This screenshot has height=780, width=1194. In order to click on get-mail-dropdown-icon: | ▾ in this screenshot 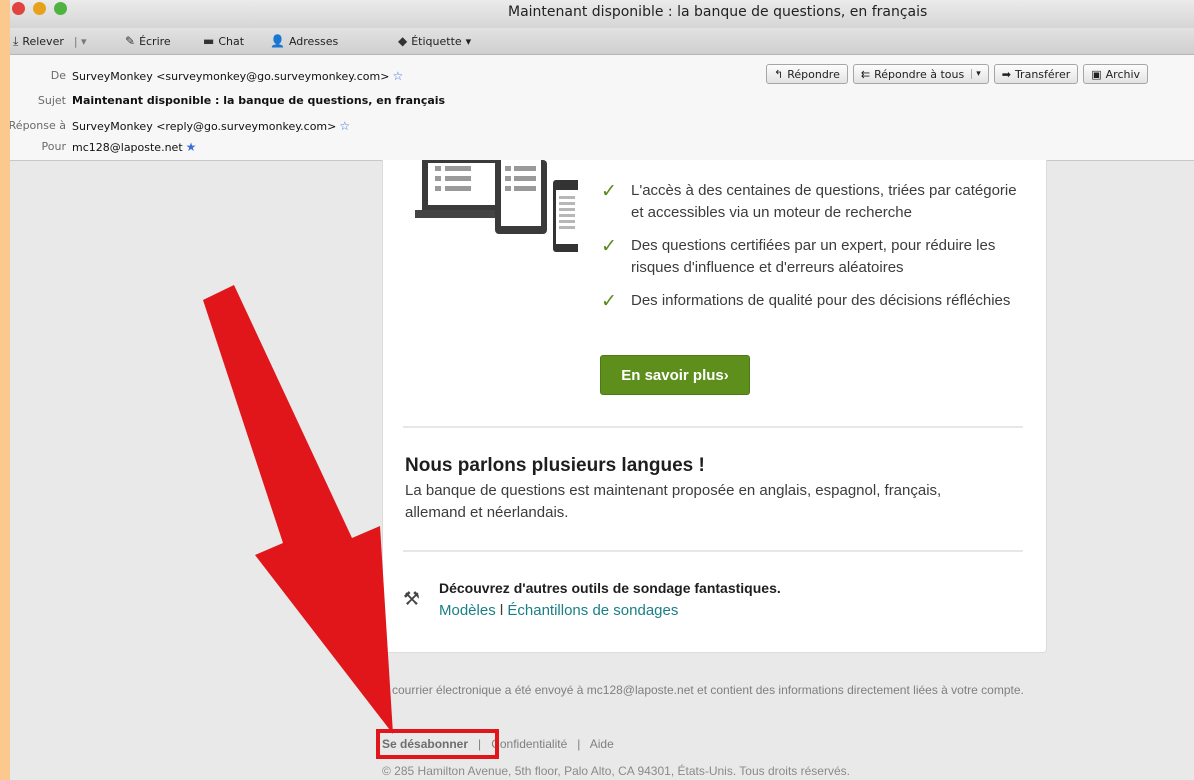, I will do `click(80, 41)`.